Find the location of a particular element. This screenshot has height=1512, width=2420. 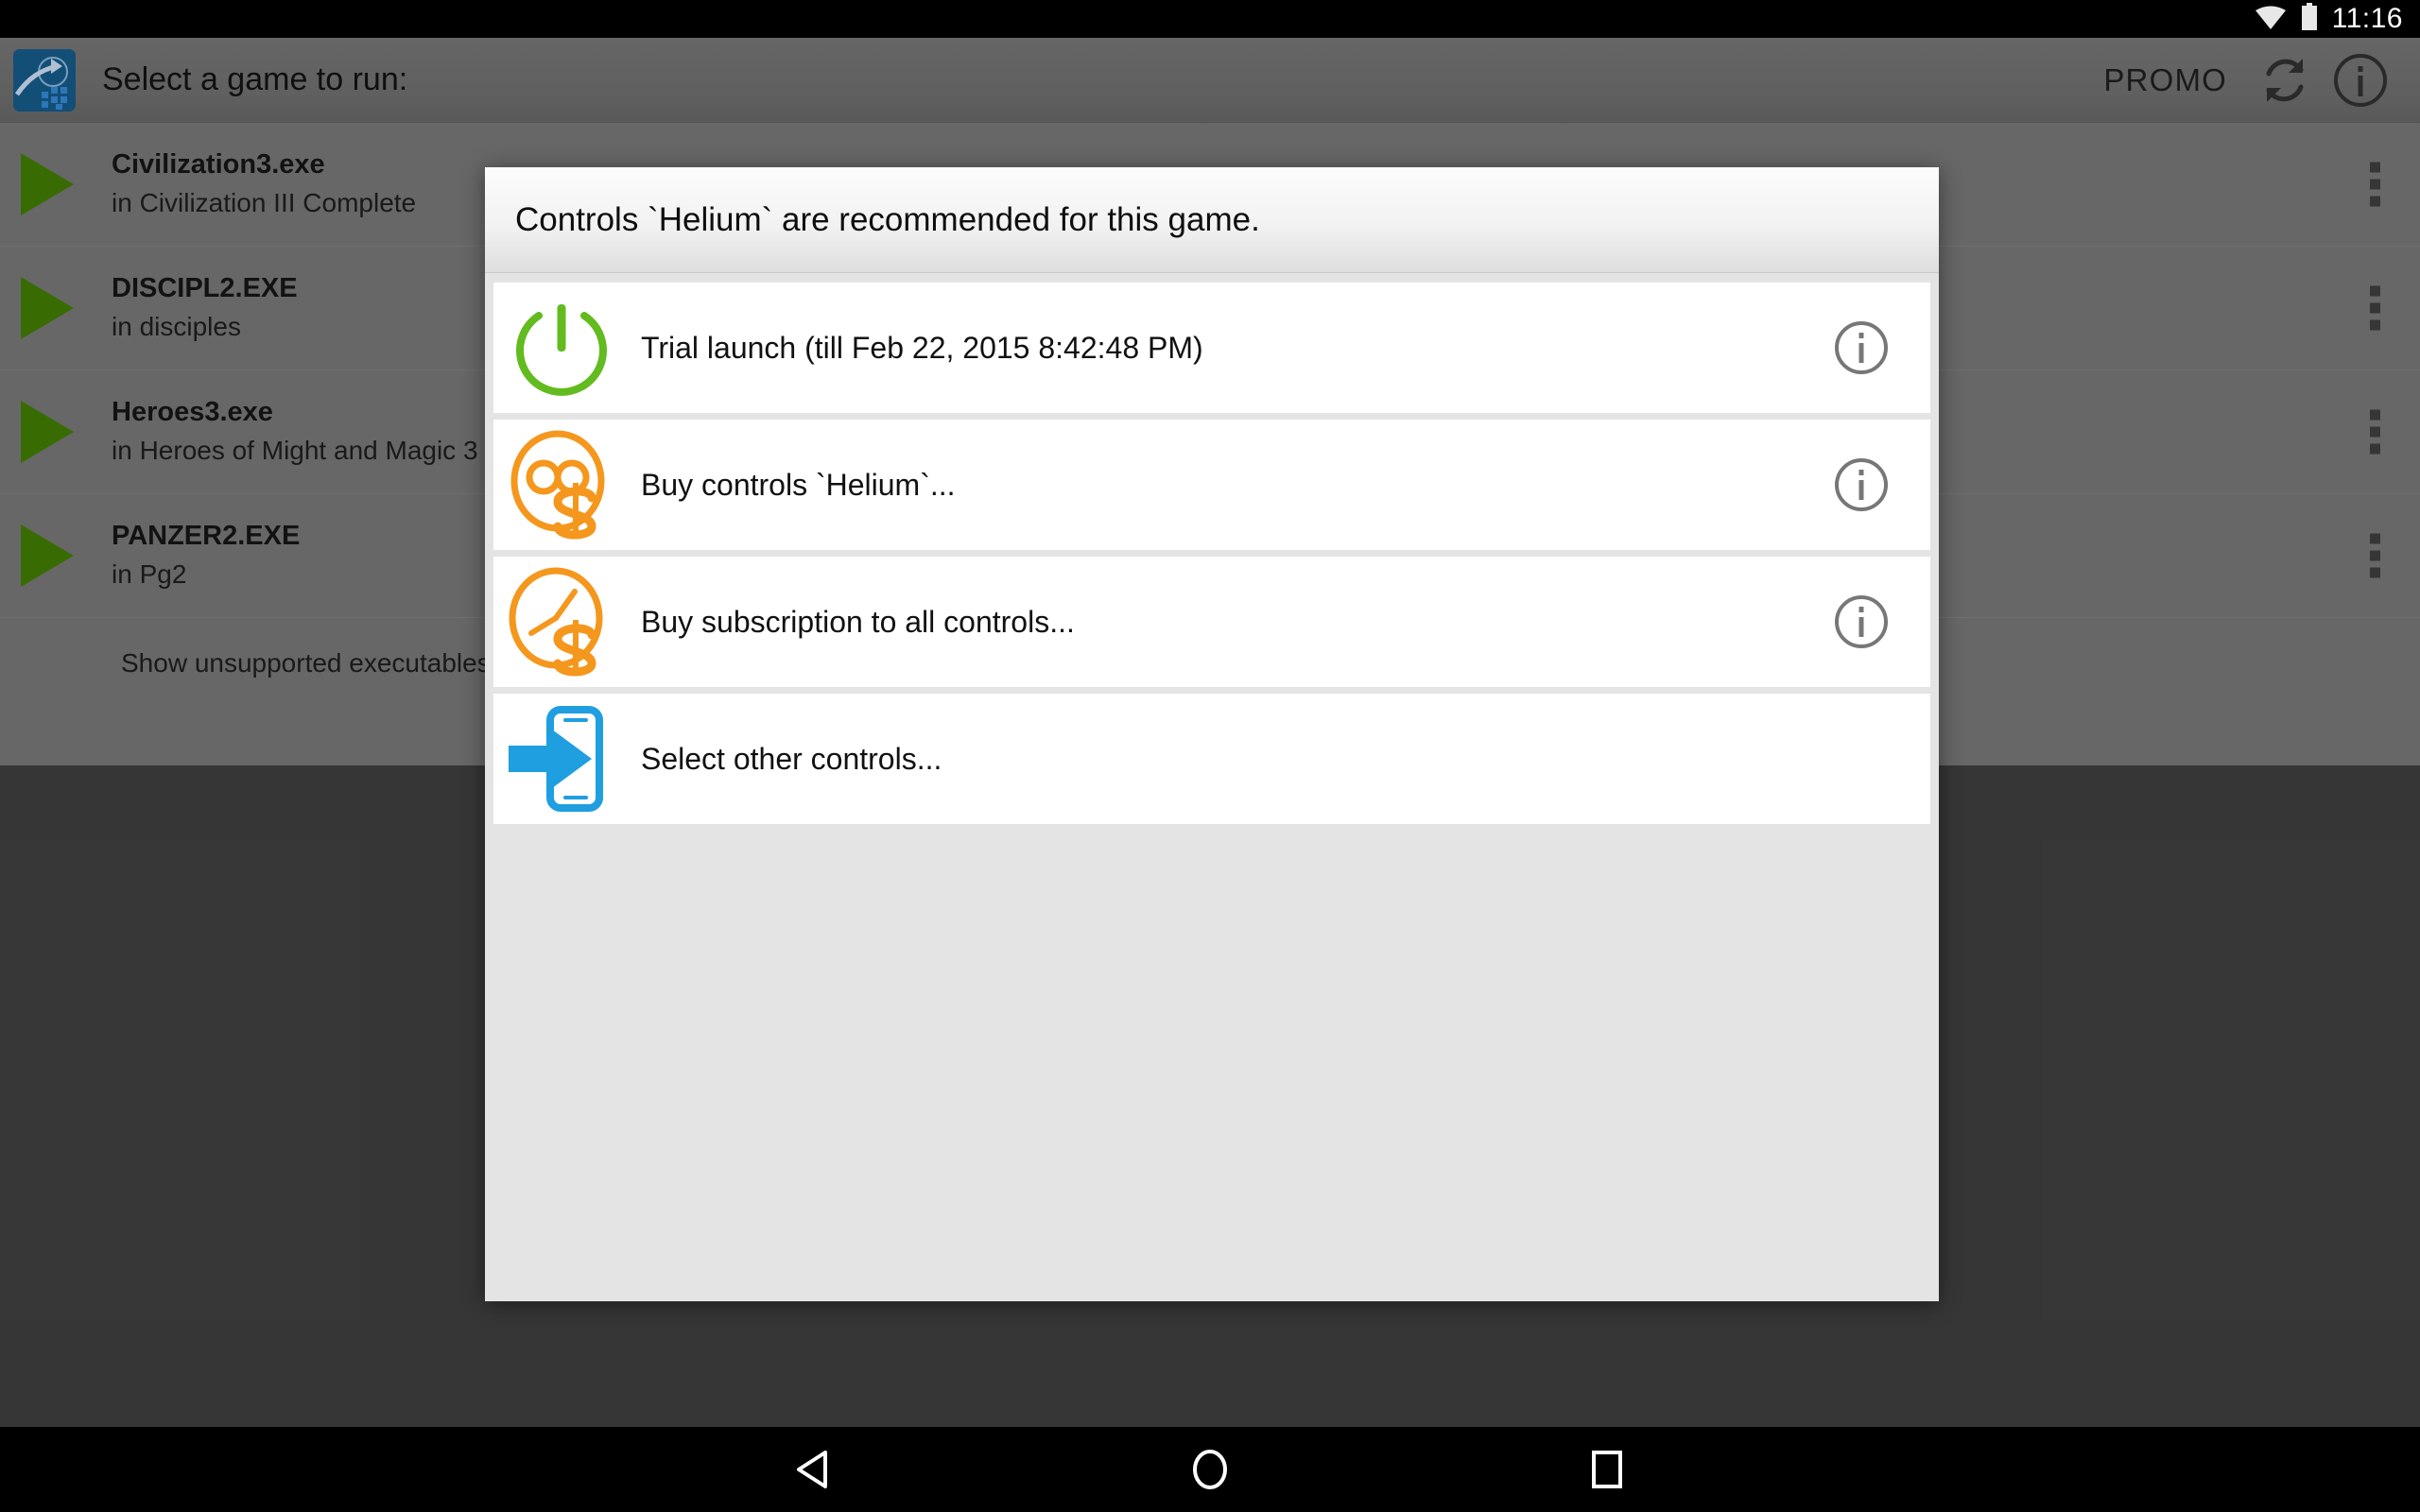

recents-square-icon is located at coordinates (1608, 1469).